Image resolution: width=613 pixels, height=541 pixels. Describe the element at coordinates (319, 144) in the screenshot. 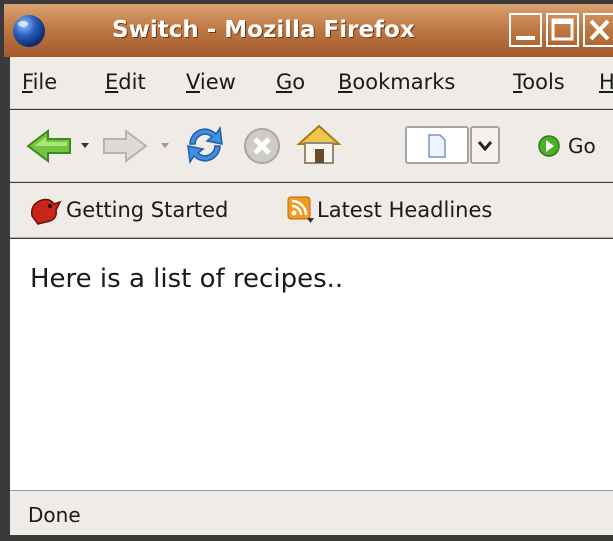

I see `home-icon` at that location.